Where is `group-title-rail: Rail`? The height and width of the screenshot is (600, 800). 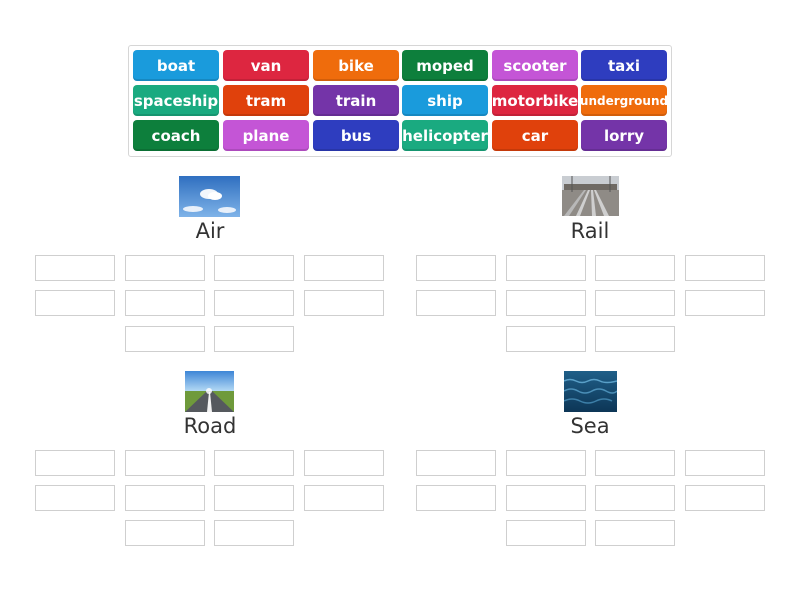
group-title-rail: Rail is located at coordinates (590, 231).